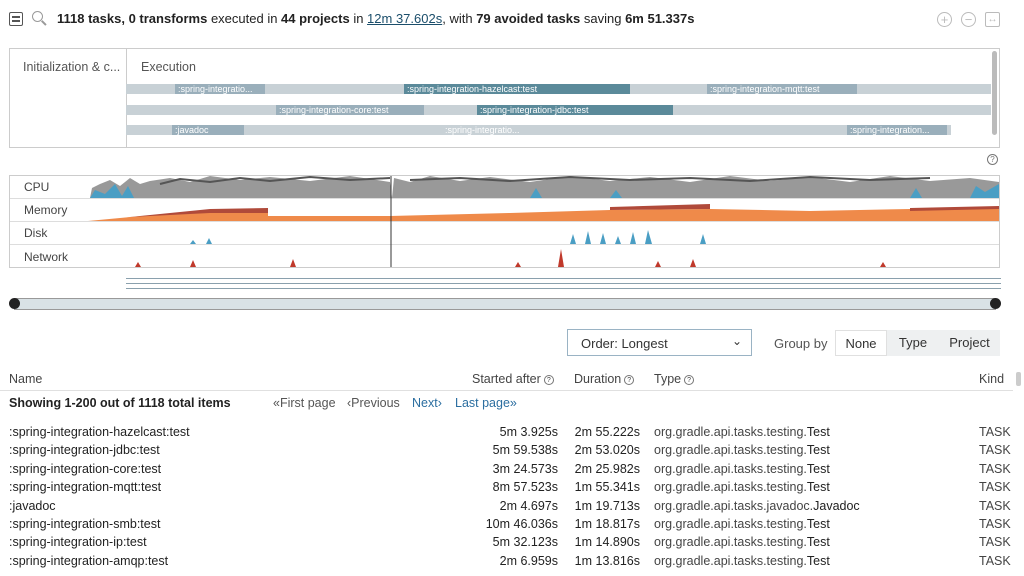 The image size is (1024, 576). Describe the element at coordinates (132, 18) in the screenshot. I see `summary-tasks: 1118 tasks, 0 transforms` at that location.